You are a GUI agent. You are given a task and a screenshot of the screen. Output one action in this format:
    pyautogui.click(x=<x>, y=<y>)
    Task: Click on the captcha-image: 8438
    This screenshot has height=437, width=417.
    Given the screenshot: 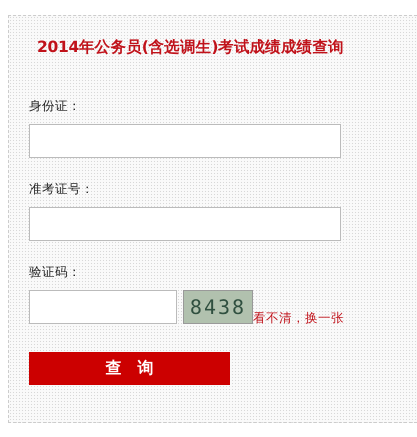 What is the action you would take?
    pyautogui.click(x=218, y=307)
    